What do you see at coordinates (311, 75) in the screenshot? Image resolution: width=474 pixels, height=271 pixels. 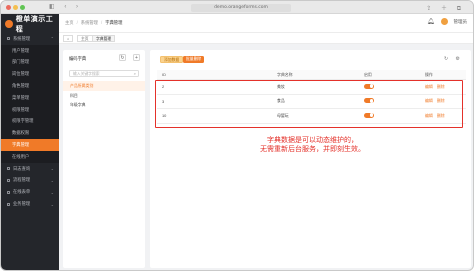 I see `table-header: ID 字典名称 启用 操作` at bounding box center [311, 75].